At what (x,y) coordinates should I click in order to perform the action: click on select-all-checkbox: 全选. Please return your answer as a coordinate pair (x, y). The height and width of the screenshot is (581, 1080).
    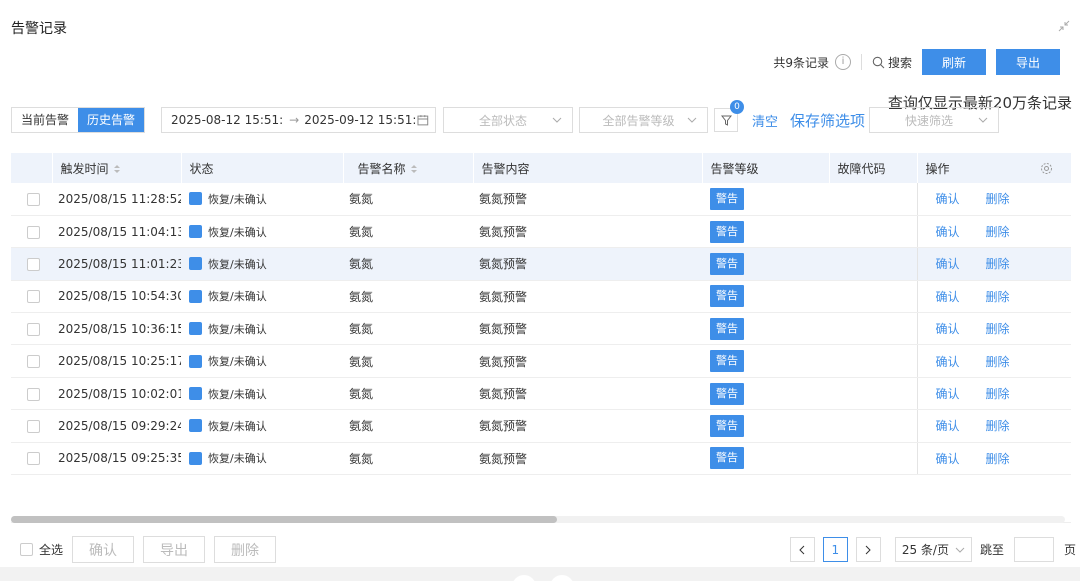
    Looking at the image, I should click on (41, 549).